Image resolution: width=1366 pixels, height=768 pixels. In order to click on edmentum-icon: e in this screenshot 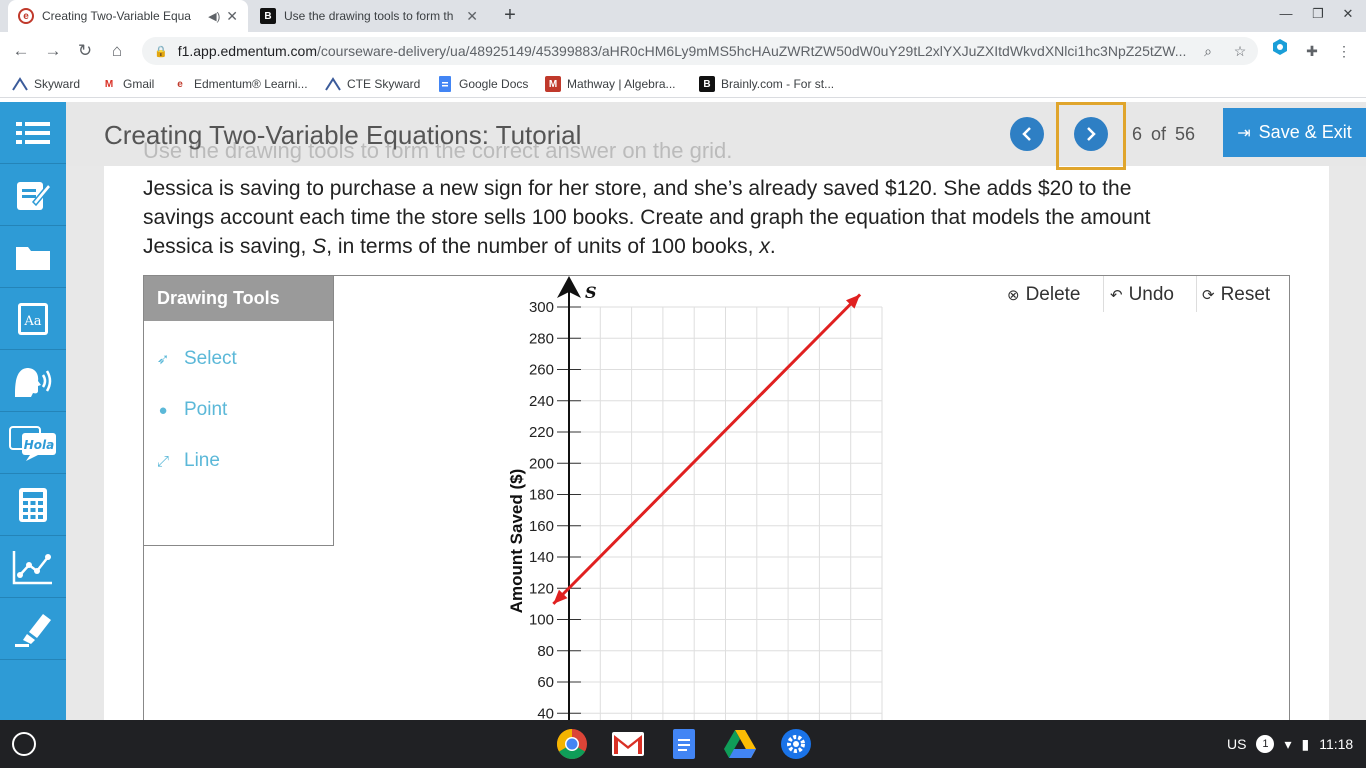, I will do `click(180, 84)`.